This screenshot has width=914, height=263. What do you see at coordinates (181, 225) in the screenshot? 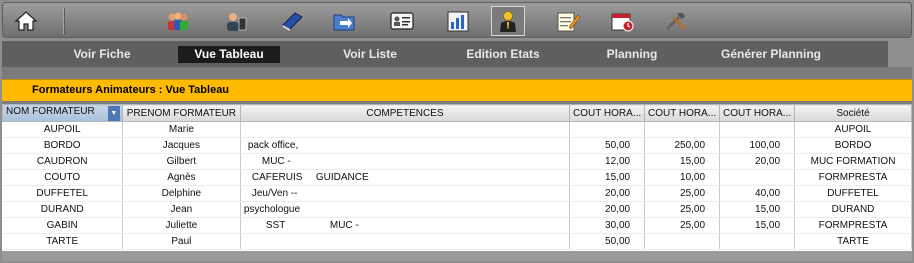
I see `cell-prenom: Juliette` at bounding box center [181, 225].